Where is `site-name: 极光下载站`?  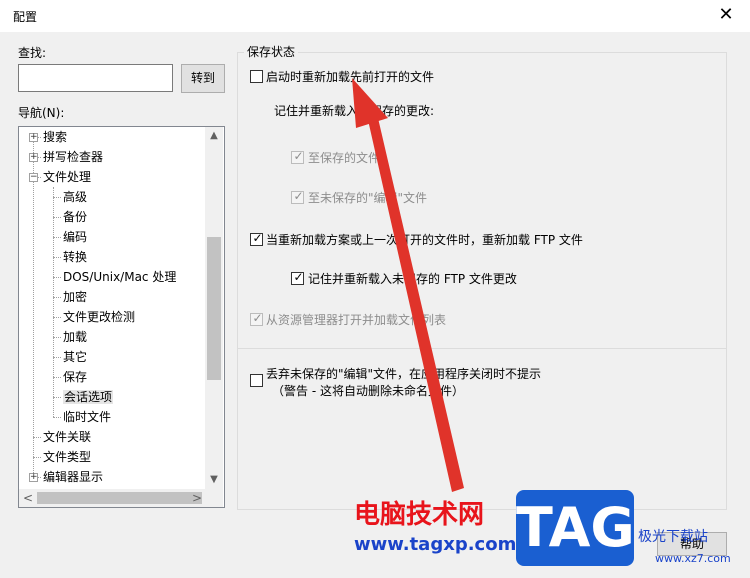
site-name: 极光下载站 is located at coordinates (673, 537).